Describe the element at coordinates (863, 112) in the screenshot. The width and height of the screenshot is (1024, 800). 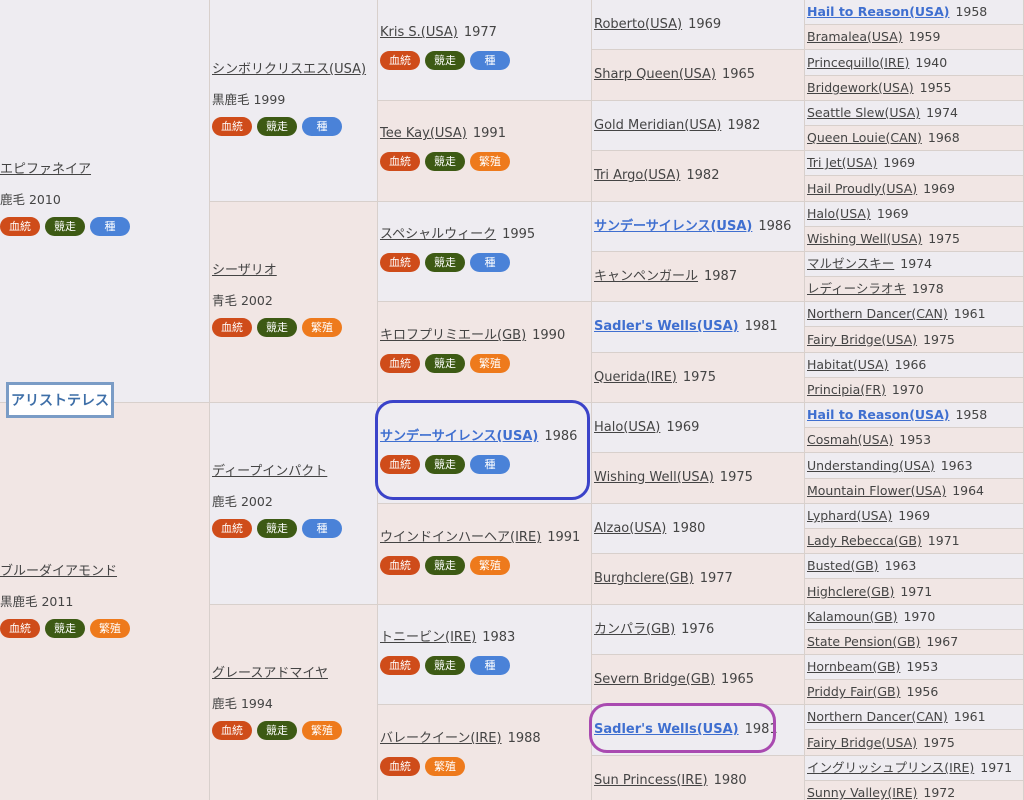
I see `horse-name-link: Seattle Slew(USA)` at that location.